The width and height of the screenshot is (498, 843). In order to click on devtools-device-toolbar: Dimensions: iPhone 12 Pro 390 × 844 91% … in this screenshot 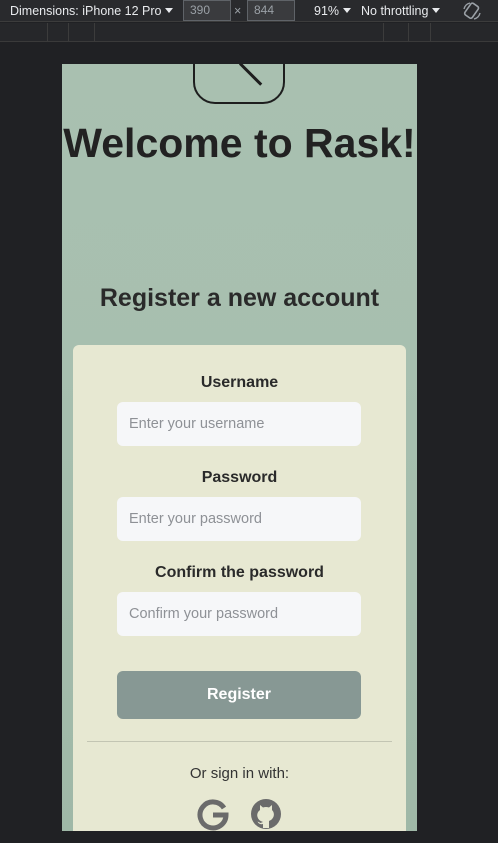, I will do `click(249, 11)`.